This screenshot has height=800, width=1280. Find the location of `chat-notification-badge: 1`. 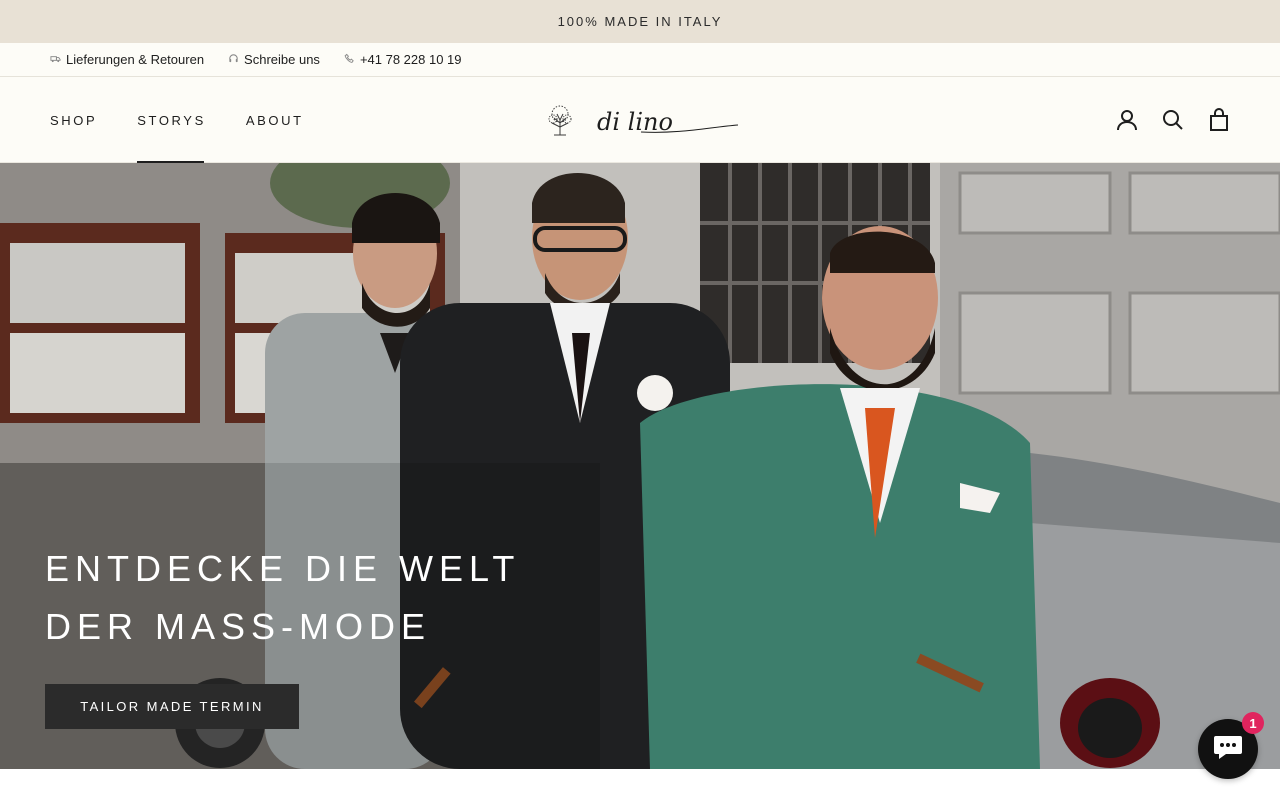

chat-notification-badge: 1 is located at coordinates (1253, 723).